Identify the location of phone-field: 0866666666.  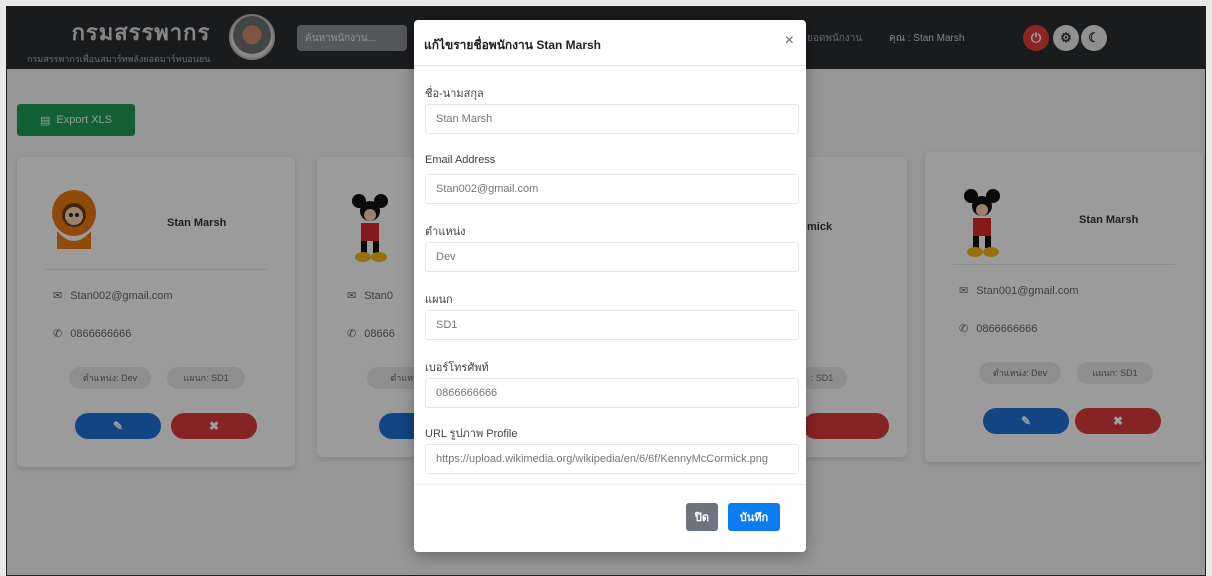
(612, 393).